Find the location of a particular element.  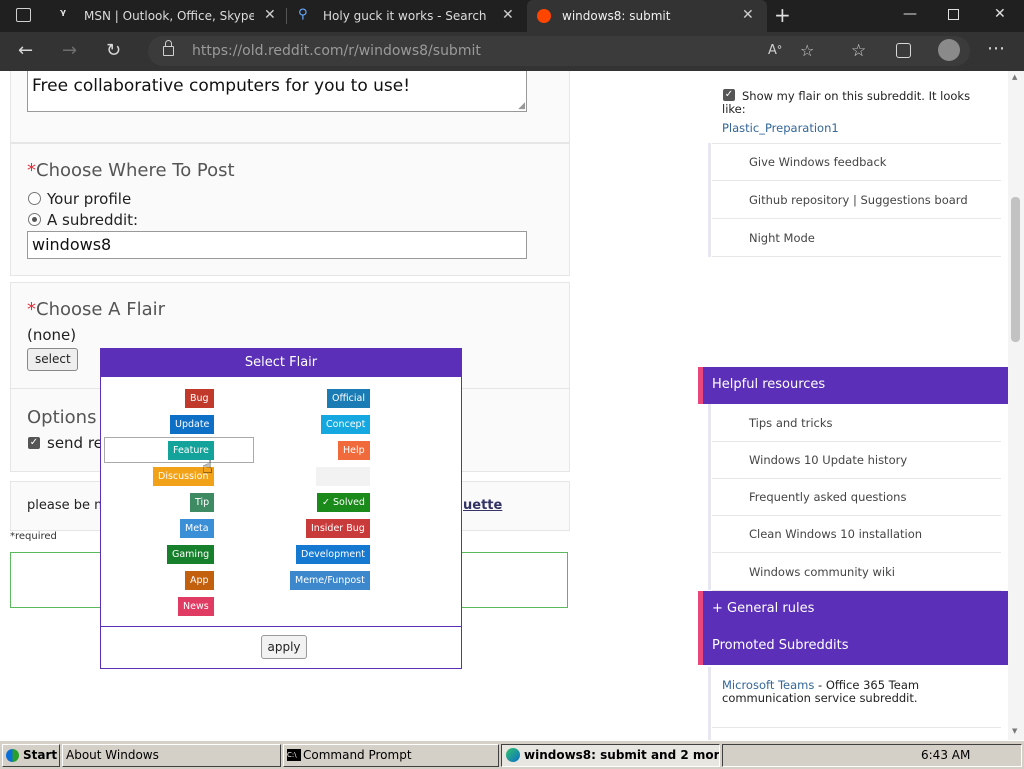

start-button: Start is located at coordinates (31, 755).